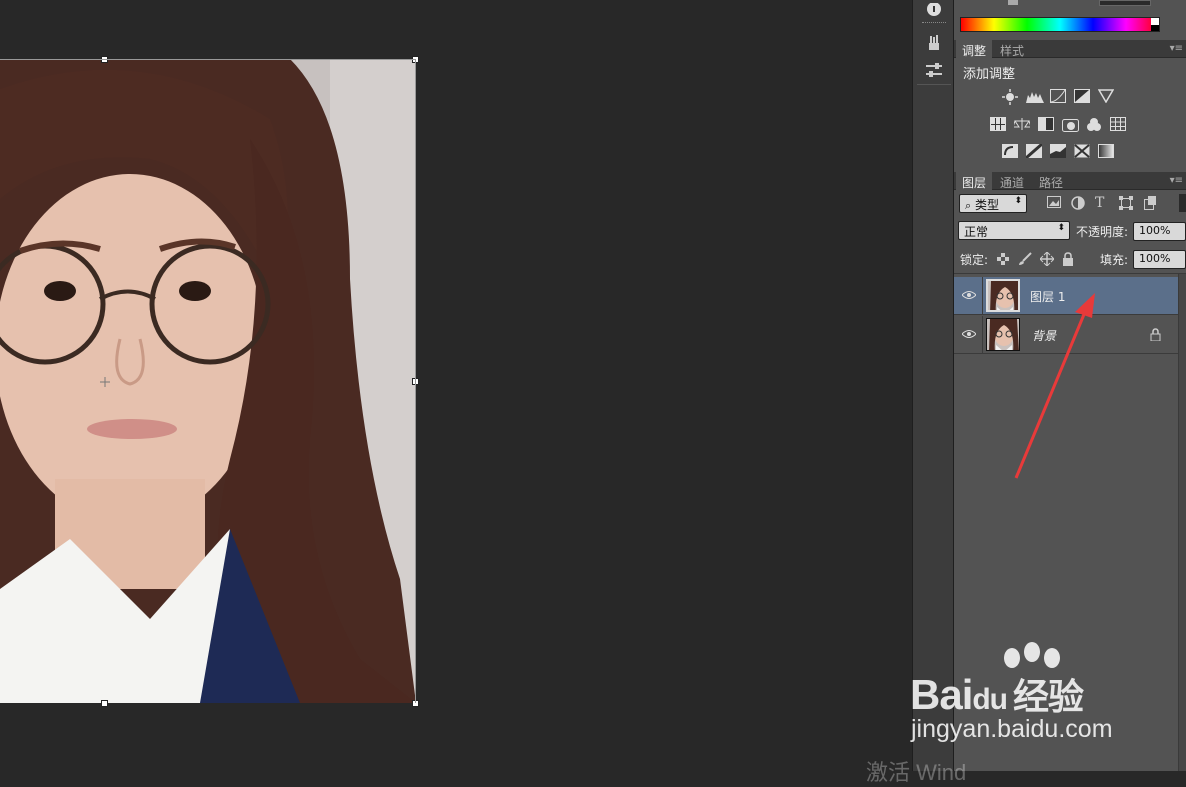  What do you see at coordinates (1103, 203) in the screenshot?
I see `filter-type-icon: T` at bounding box center [1103, 203].